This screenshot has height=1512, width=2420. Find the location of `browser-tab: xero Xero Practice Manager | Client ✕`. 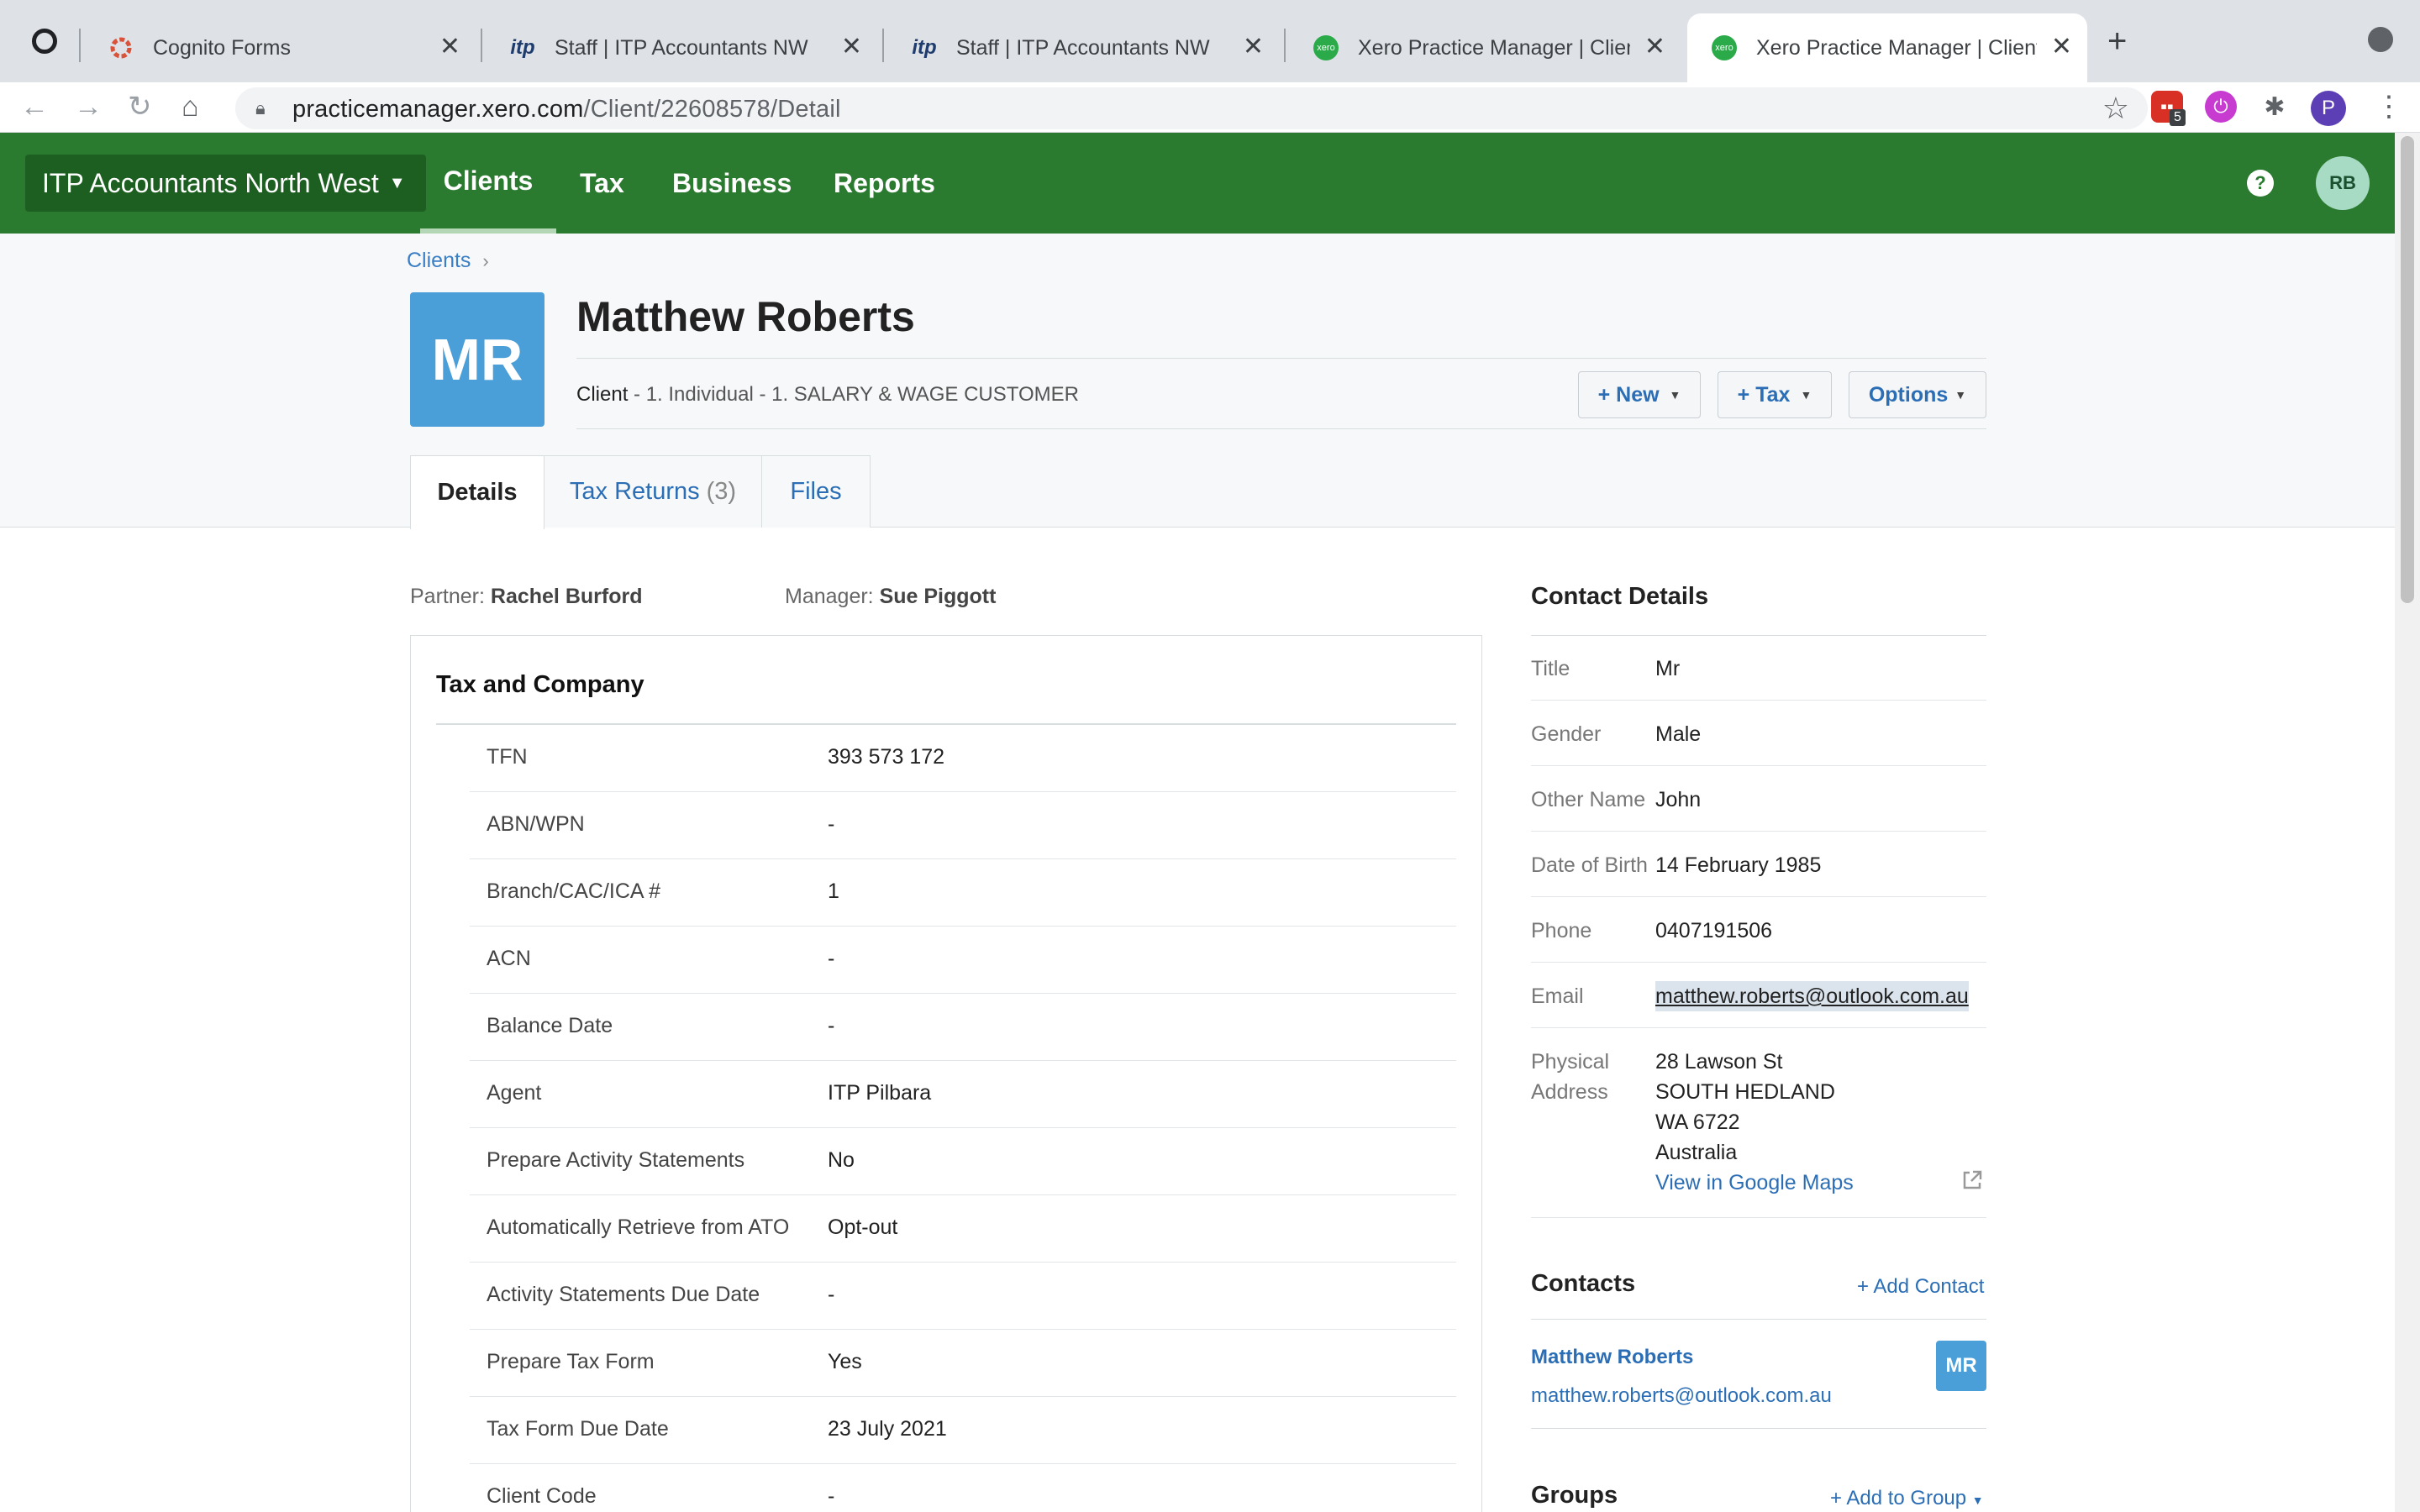

browser-tab: xero Xero Practice Manager | Client ✕ is located at coordinates (1485, 47).